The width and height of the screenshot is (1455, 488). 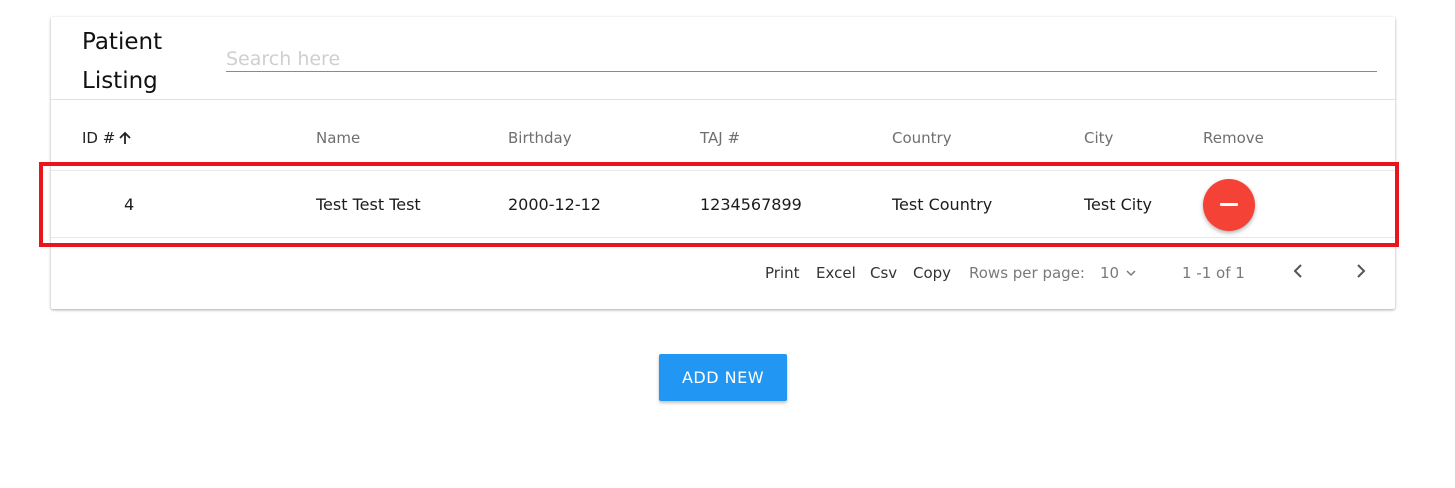 I want to click on excel-button: Excel, so click(x=836, y=273).